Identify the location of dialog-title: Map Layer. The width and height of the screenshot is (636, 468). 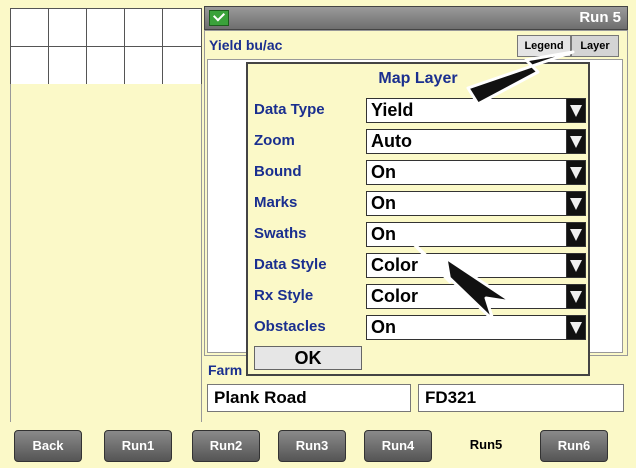
(418, 78).